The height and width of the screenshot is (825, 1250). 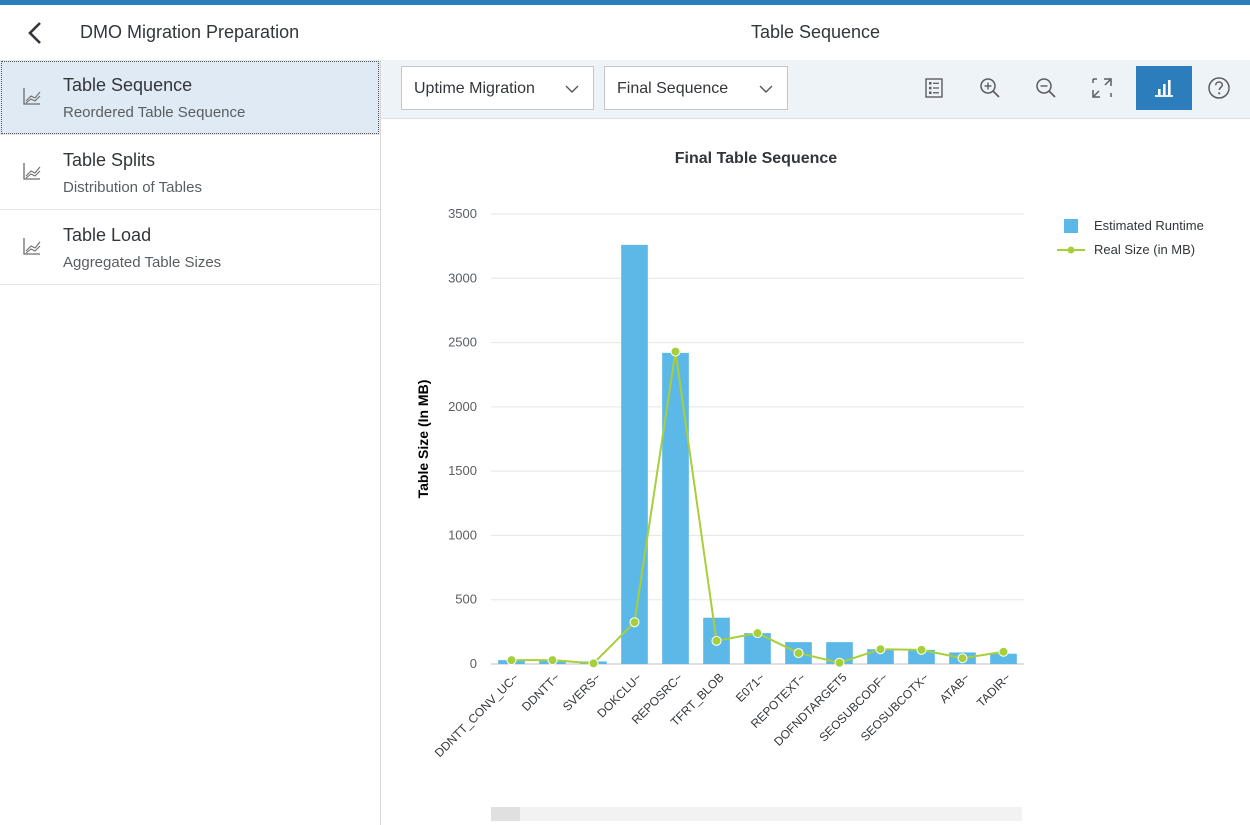 I want to click on left-header: DMO Migration Preparation, so click(x=190, y=33).